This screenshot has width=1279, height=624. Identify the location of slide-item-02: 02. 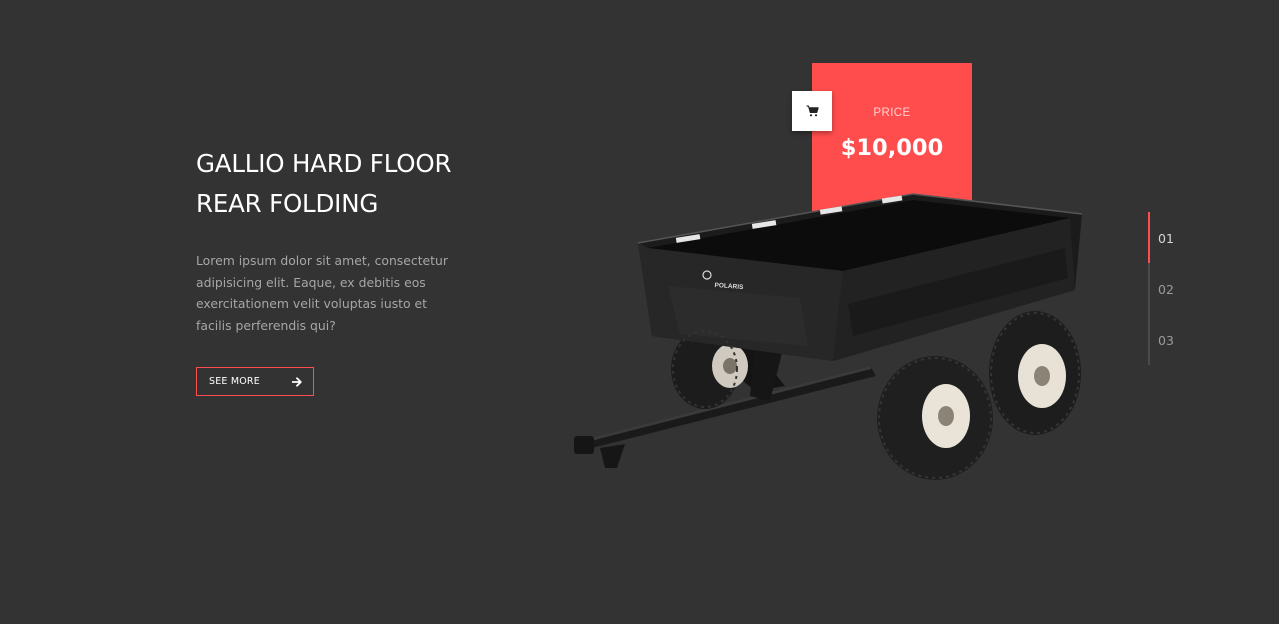
(1166, 289).